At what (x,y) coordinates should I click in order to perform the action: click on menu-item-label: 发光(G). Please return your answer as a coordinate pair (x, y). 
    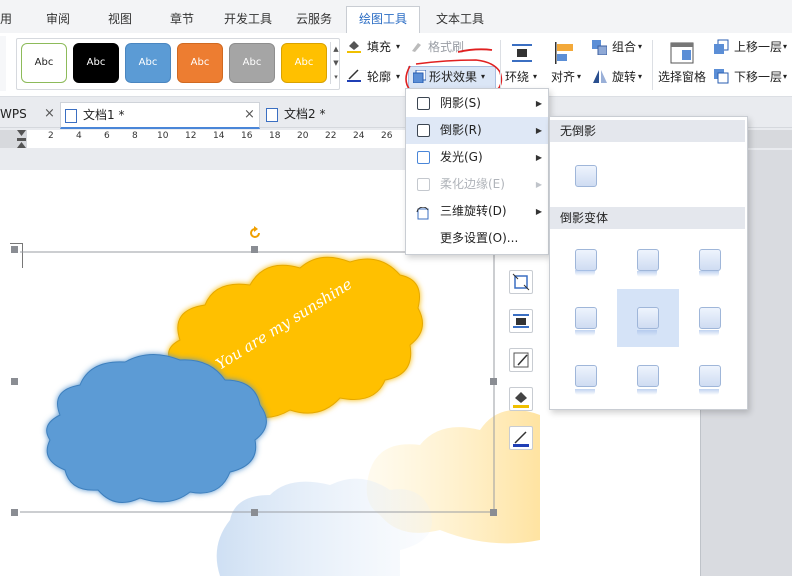
    Looking at the image, I should click on (461, 157).